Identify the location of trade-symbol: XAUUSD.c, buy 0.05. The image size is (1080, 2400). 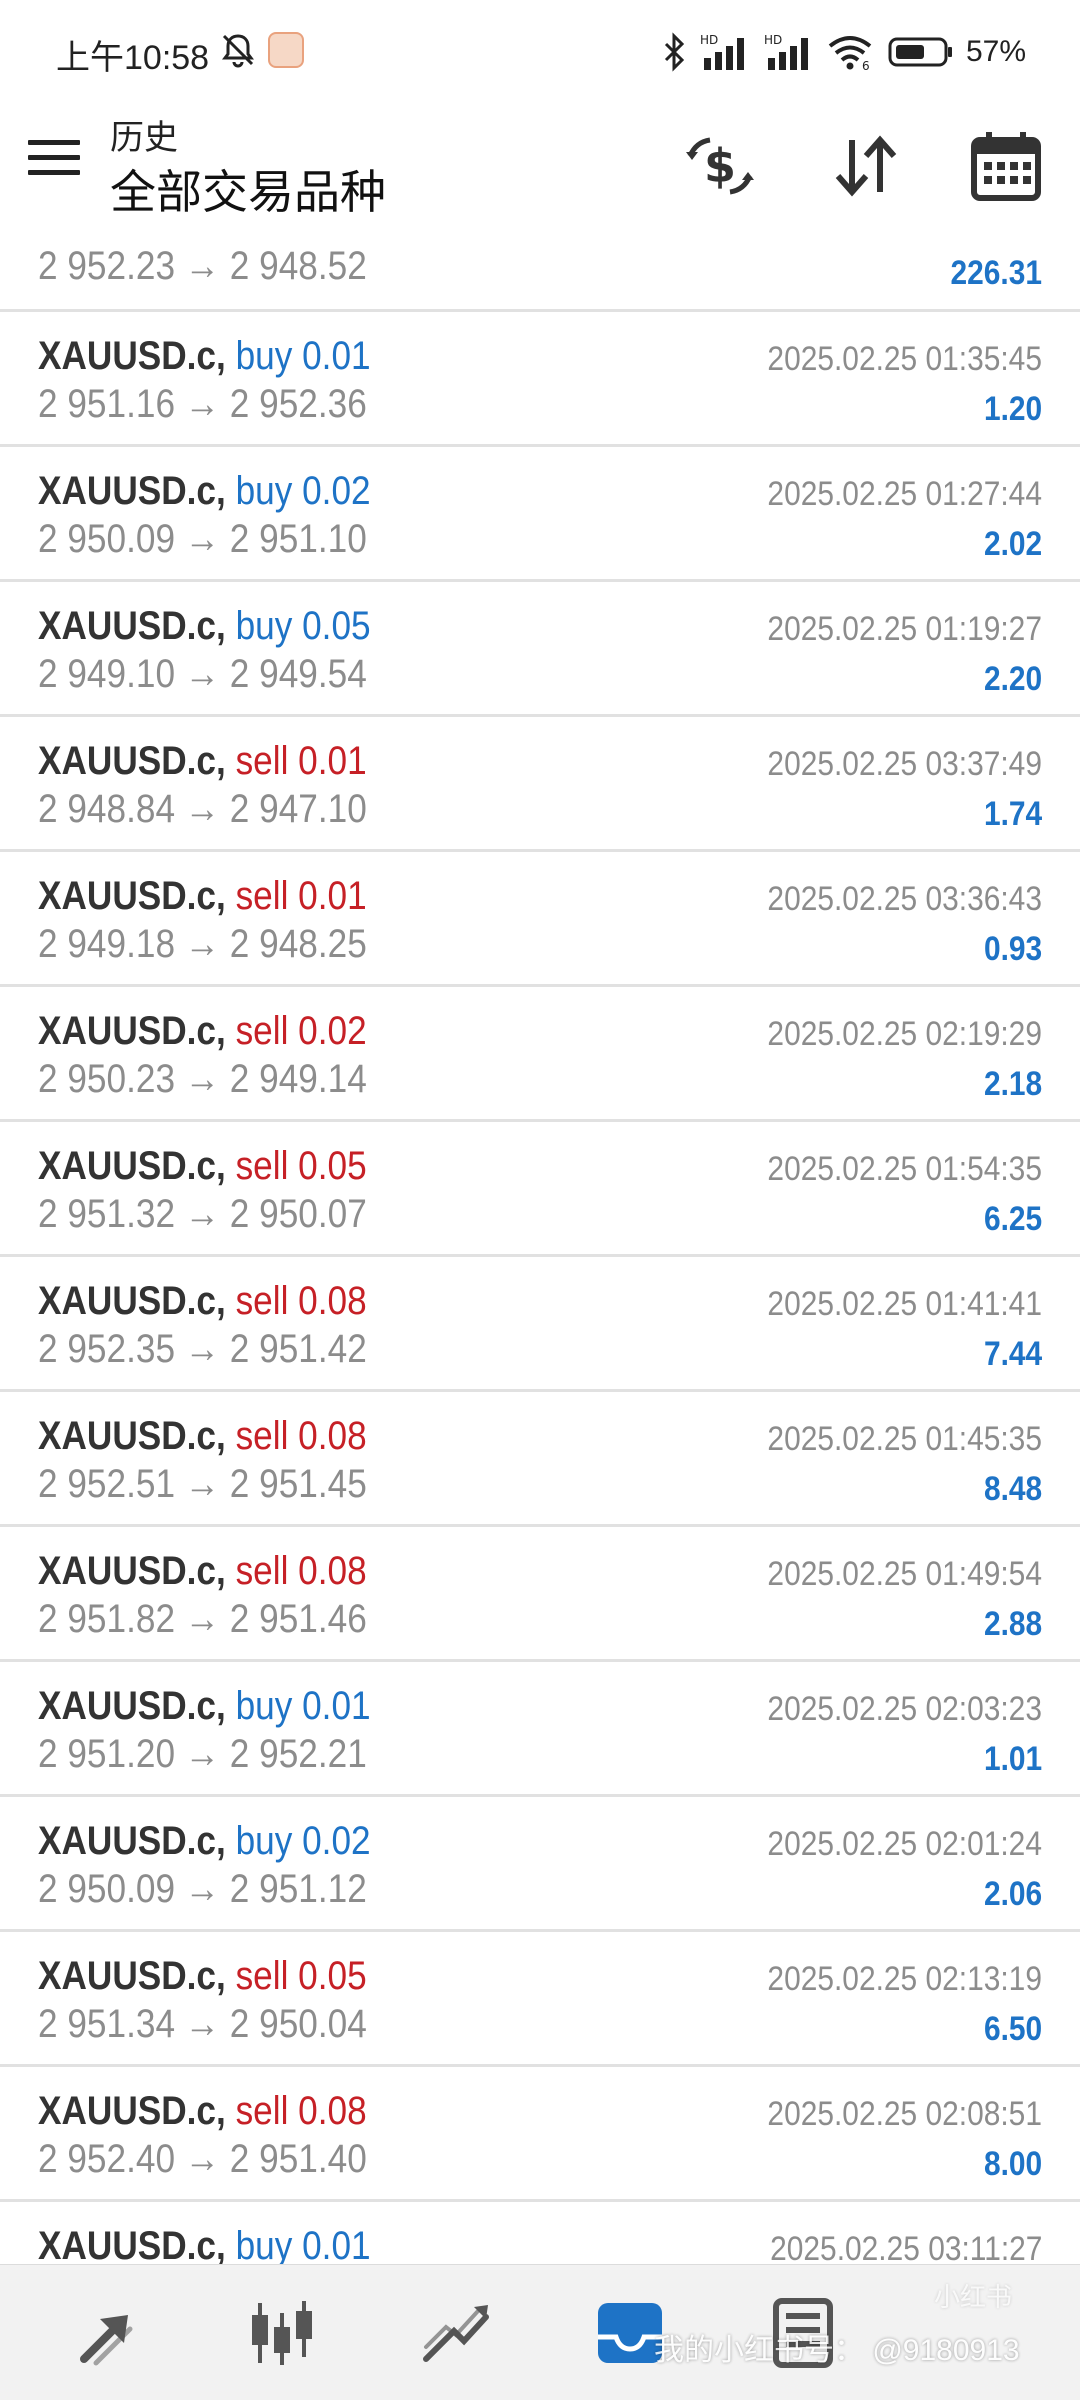
(204, 626).